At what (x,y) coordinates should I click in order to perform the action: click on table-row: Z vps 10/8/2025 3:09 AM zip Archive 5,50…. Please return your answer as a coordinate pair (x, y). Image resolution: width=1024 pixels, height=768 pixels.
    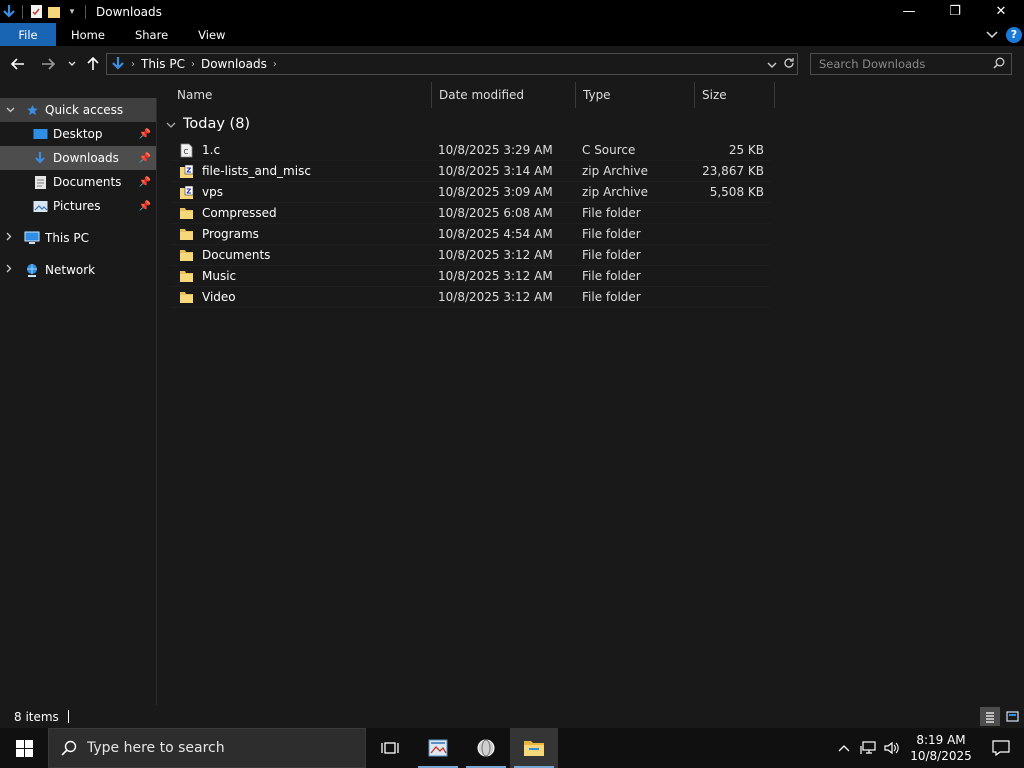
    Looking at the image, I should click on (470, 192).